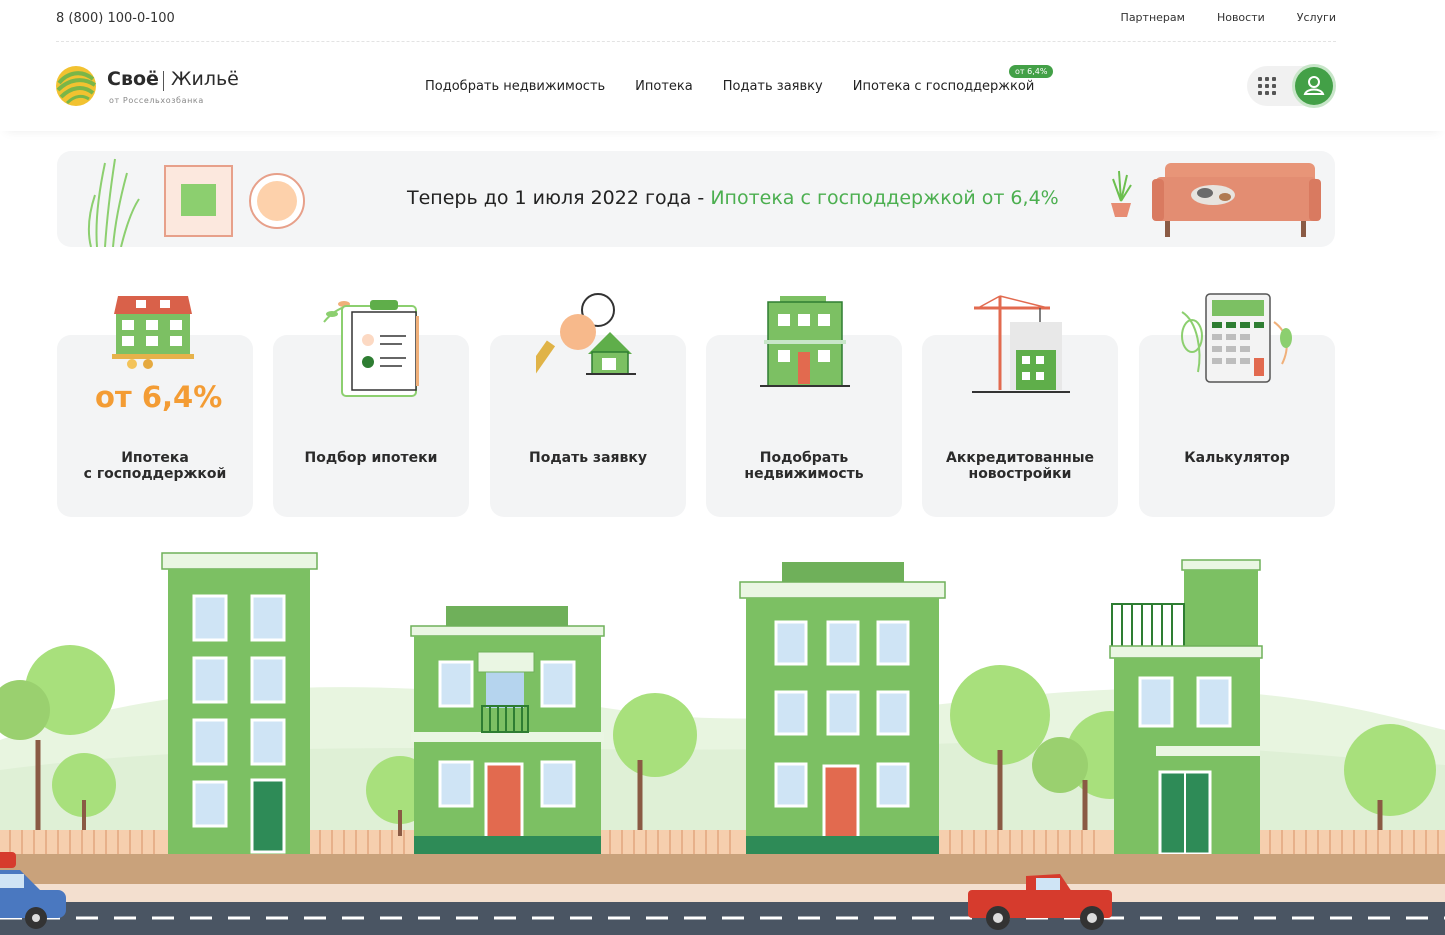  Describe the element at coordinates (153, 332) in the screenshot. I see `house-icon` at that location.